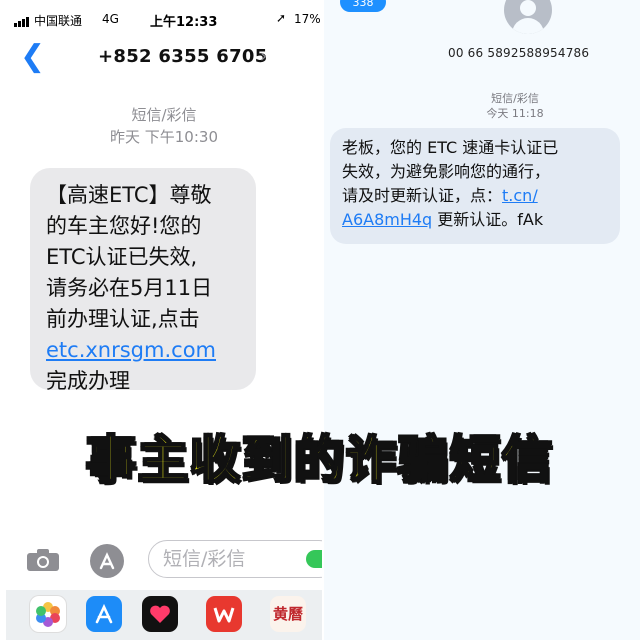 The height and width of the screenshot is (640, 640). What do you see at coordinates (48, 614) in the screenshot?
I see `photos-app-icon` at bounding box center [48, 614].